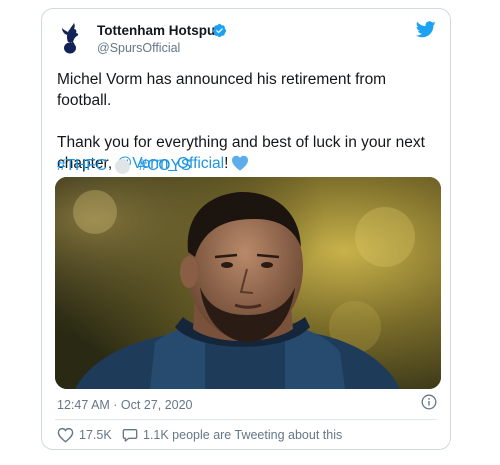 This screenshot has width=500, height=465. Describe the element at coordinates (95, 435) in the screenshot. I see `like-count: 17.5K` at that location.